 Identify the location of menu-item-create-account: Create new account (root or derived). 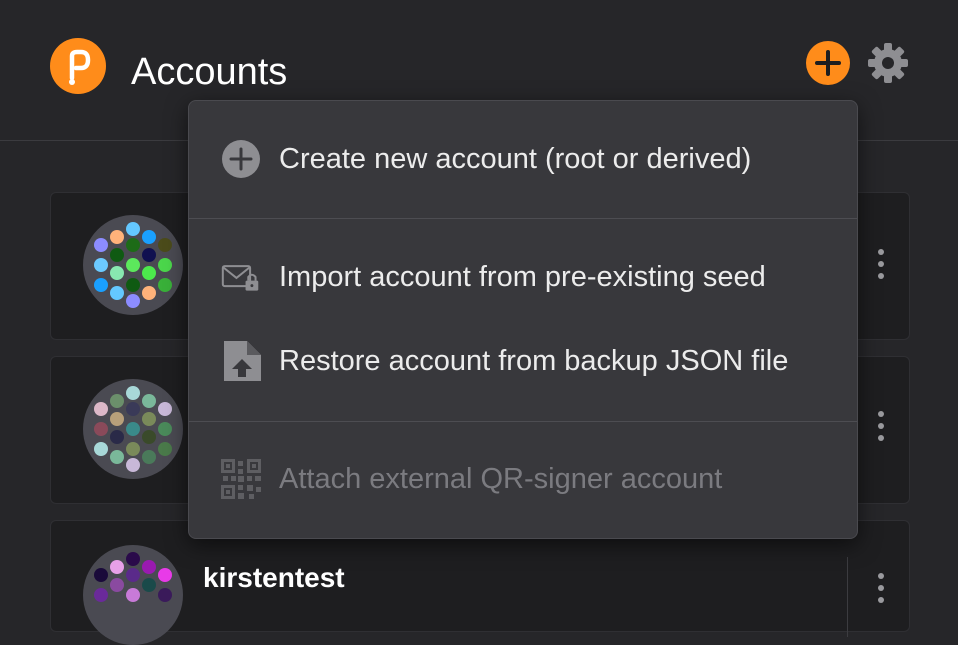
(524, 159).